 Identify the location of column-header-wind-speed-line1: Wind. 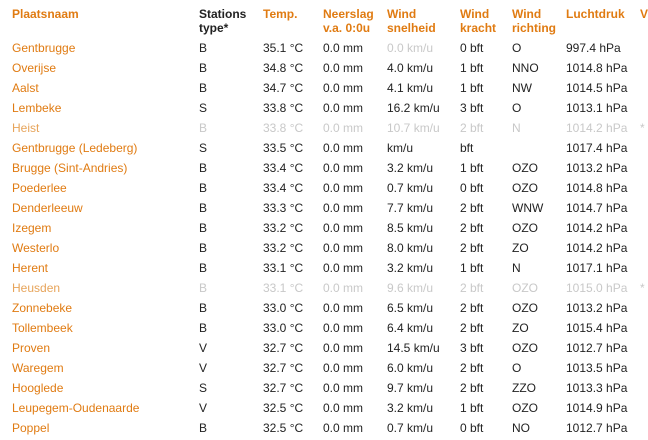
(402, 14).